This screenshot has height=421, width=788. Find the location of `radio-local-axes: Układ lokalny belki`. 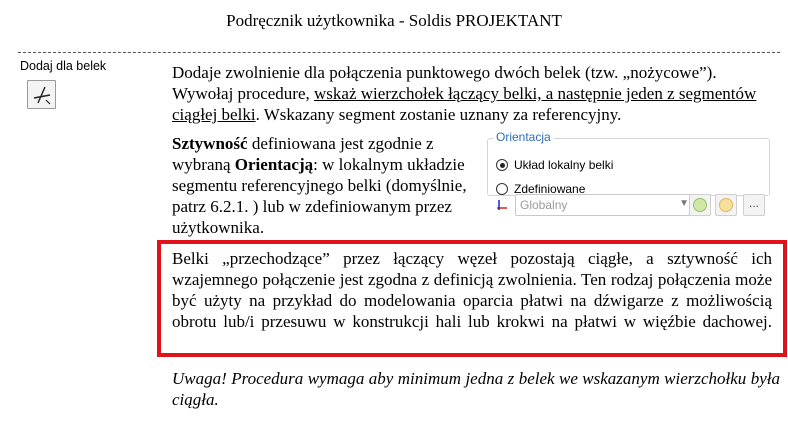

radio-local-axes: Układ lokalny belki is located at coordinates (554, 165).